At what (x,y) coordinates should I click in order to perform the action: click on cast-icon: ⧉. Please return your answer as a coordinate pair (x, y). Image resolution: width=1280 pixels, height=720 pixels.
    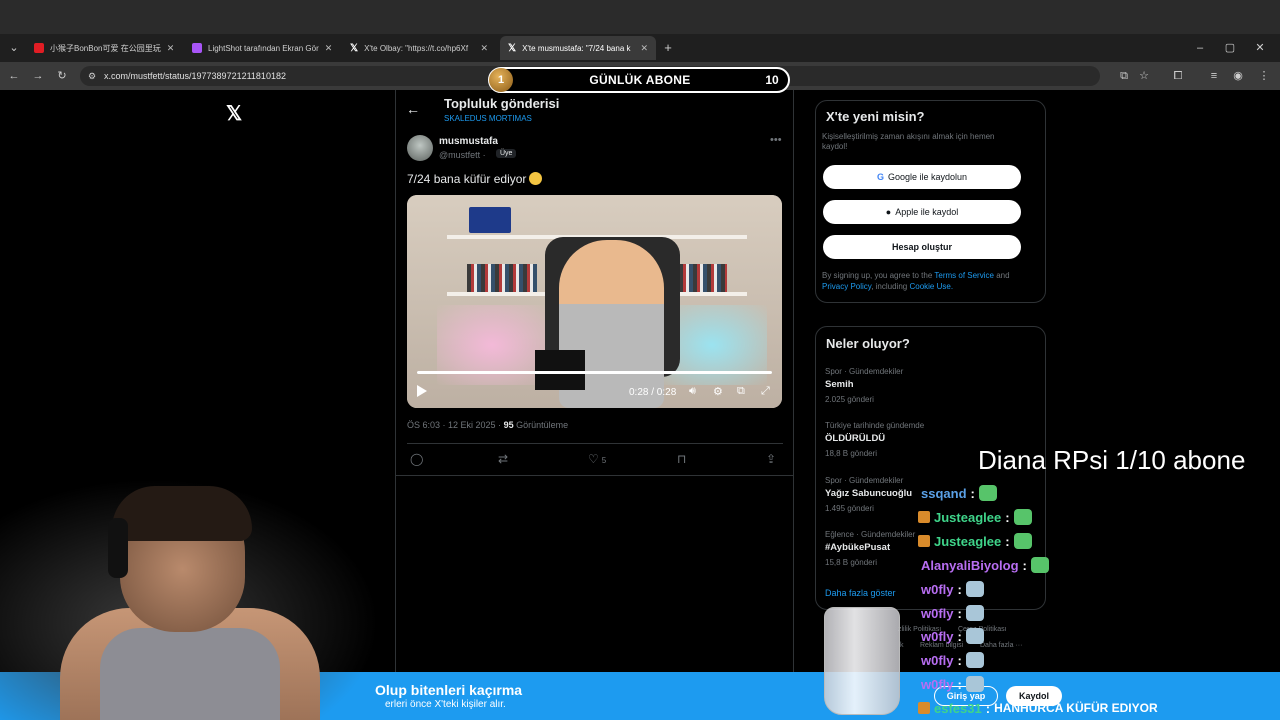
    Looking at the image, I should click on (1124, 76).